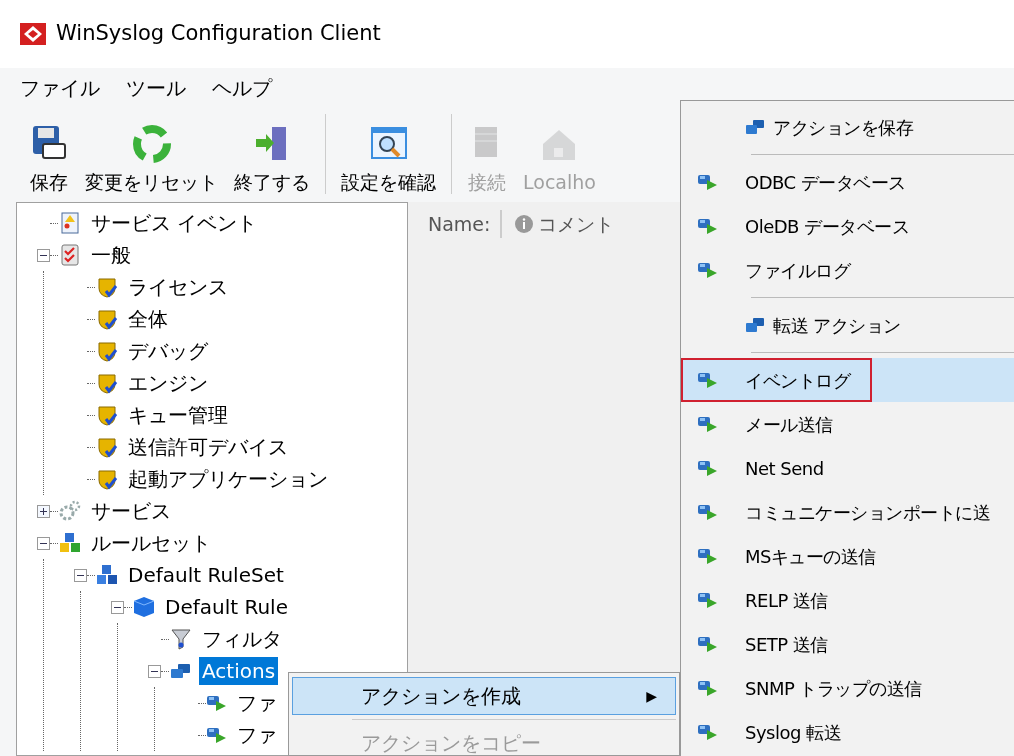 Image resolution: width=1014 pixels, height=756 pixels. What do you see at coordinates (776, 380) in the screenshot?
I see `highlight-outline: イベントログ` at bounding box center [776, 380].